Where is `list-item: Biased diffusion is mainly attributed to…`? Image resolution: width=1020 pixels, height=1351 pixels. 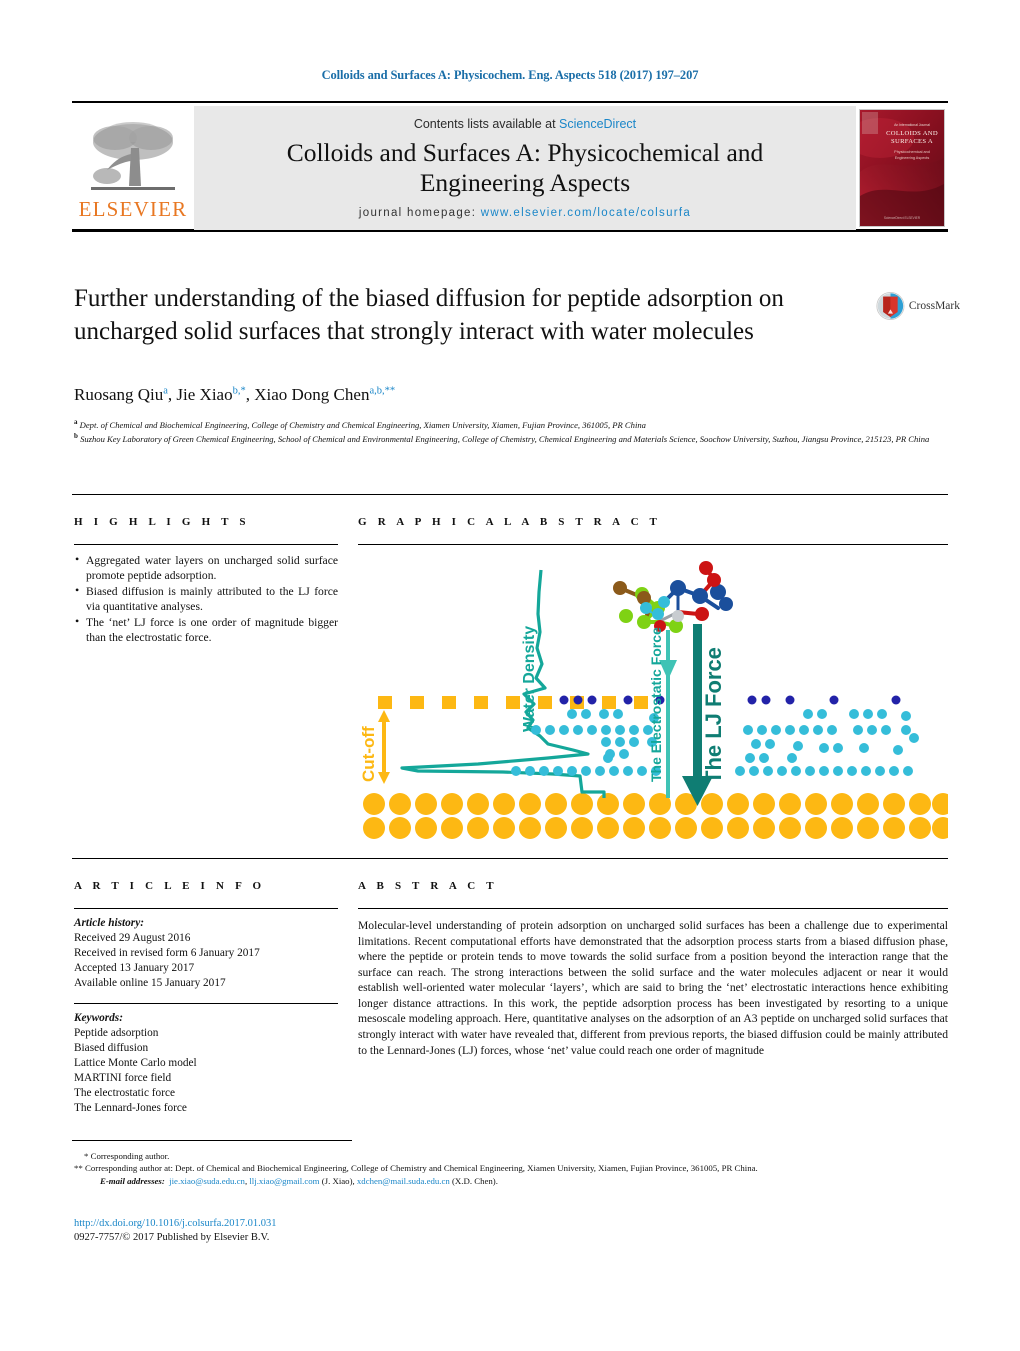 list-item: Biased diffusion is mainly attributed to… is located at coordinates (206, 598).